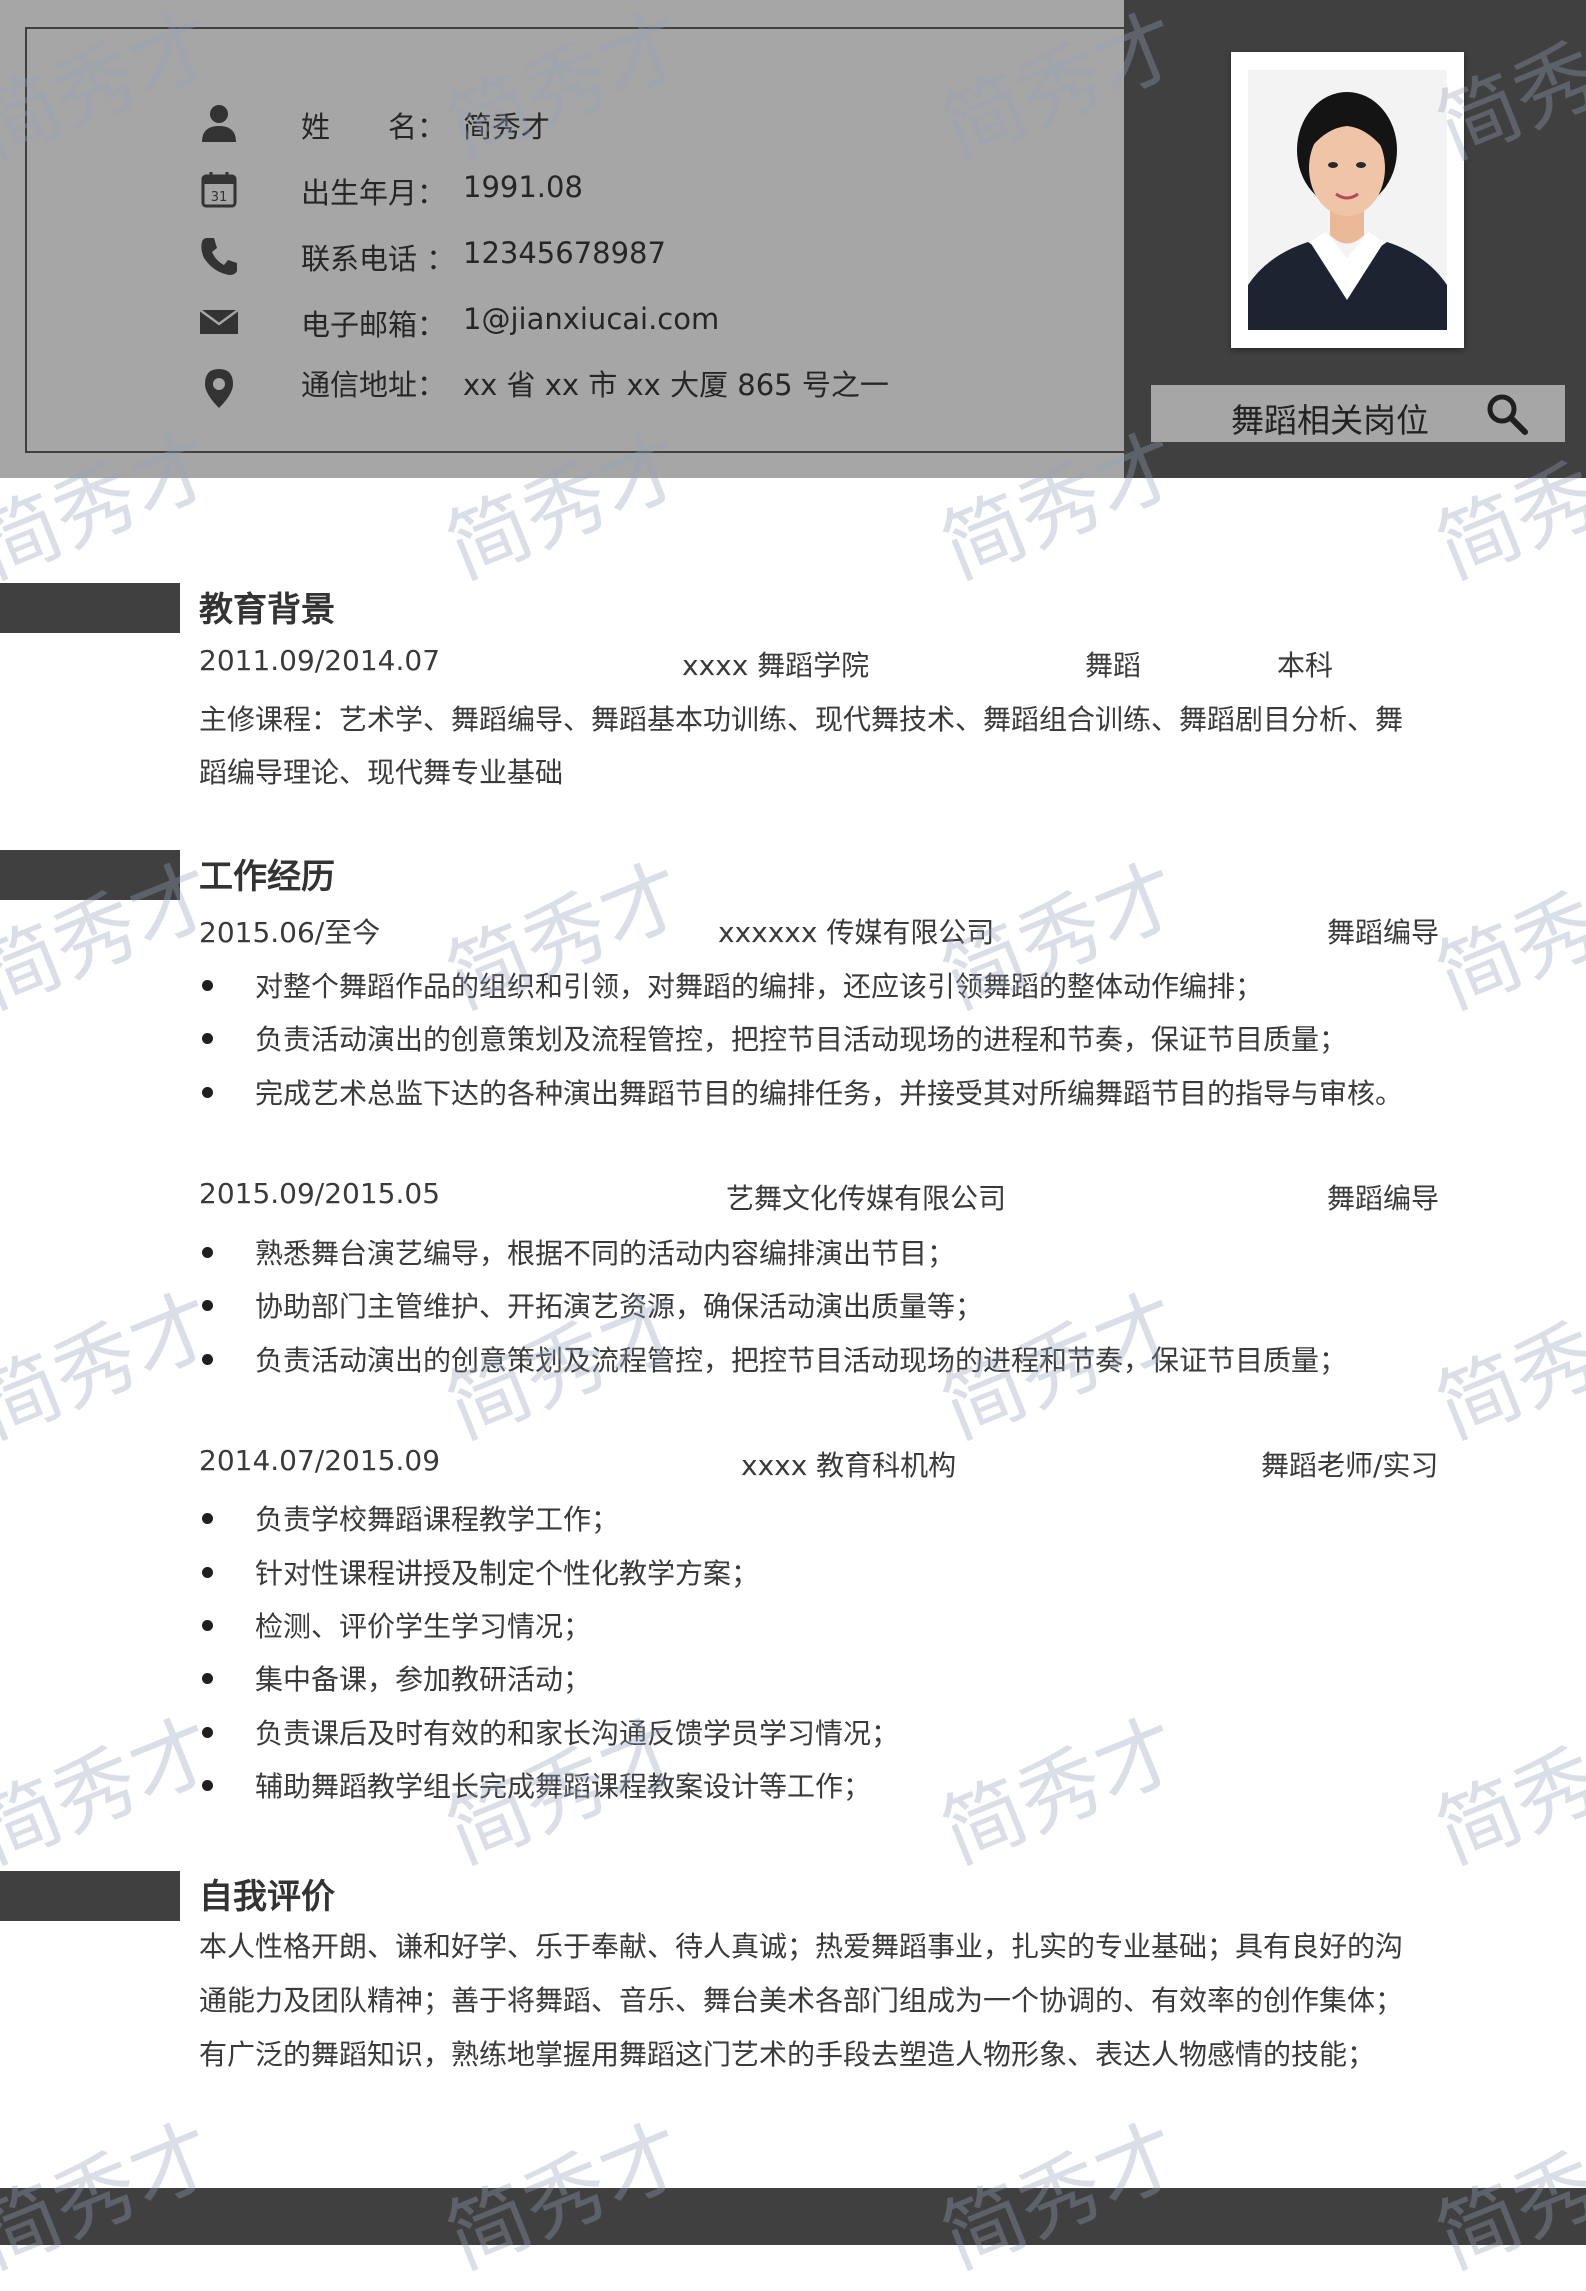 The width and height of the screenshot is (1586, 2291). I want to click on job-company: 艺舞文化传媒有限公司, so click(866, 1198).